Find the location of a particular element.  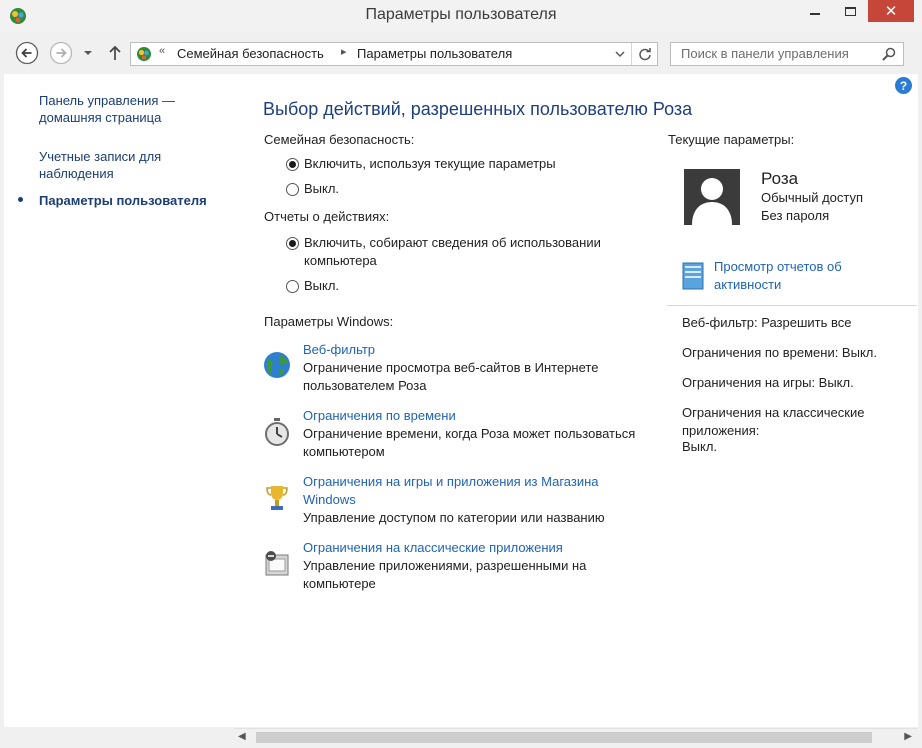

horizontal-scrollbar: ◀ ▶ is located at coordinates (576, 736).